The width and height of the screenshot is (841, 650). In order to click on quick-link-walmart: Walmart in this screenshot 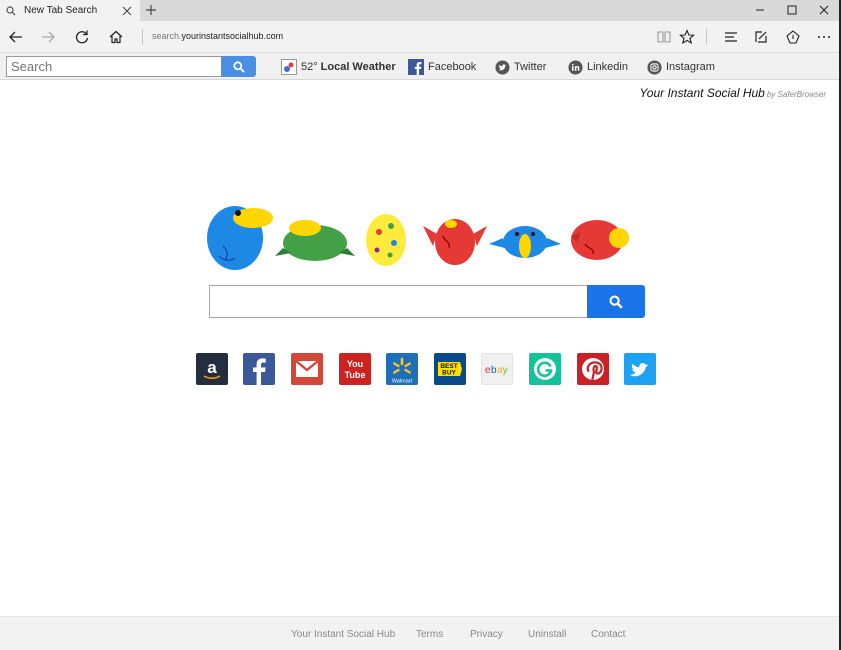, I will do `click(402, 369)`.